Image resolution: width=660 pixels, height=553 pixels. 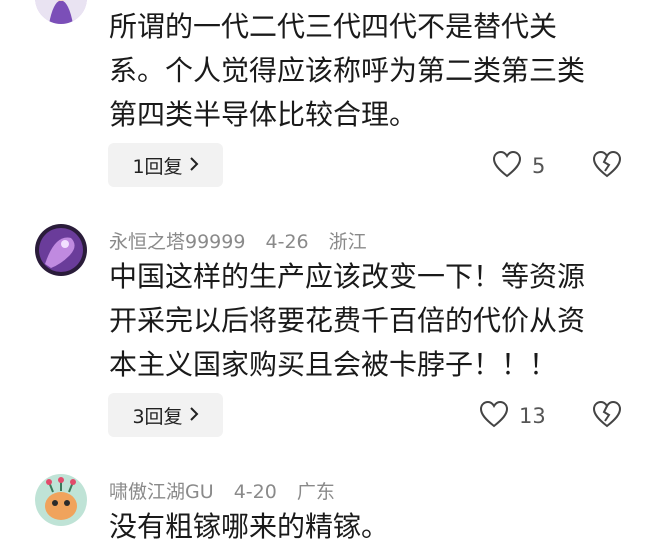 What do you see at coordinates (177, 242) in the screenshot?
I see `username: 永恒之塔99999` at bounding box center [177, 242].